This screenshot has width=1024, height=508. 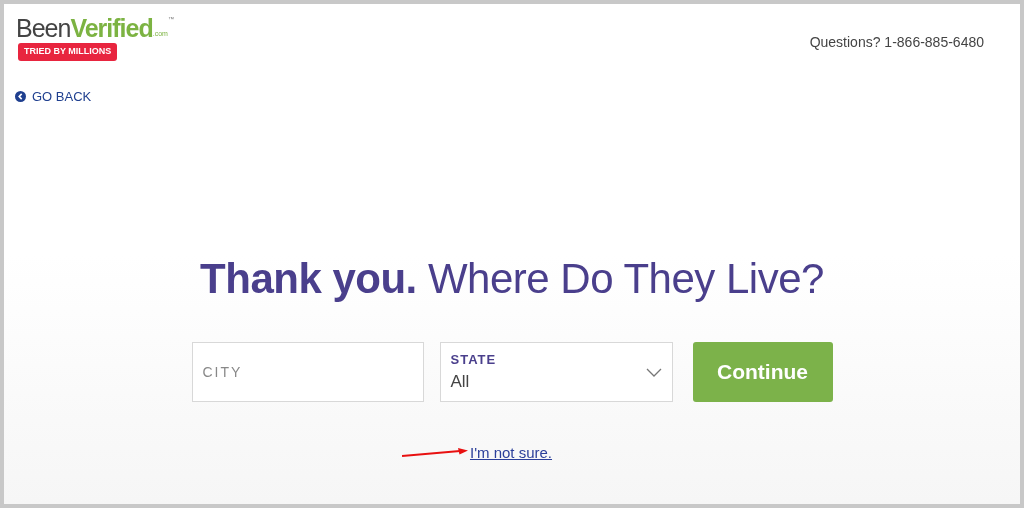 What do you see at coordinates (653, 372) in the screenshot?
I see `chevron-down-icon` at bounding box center [653, 372].